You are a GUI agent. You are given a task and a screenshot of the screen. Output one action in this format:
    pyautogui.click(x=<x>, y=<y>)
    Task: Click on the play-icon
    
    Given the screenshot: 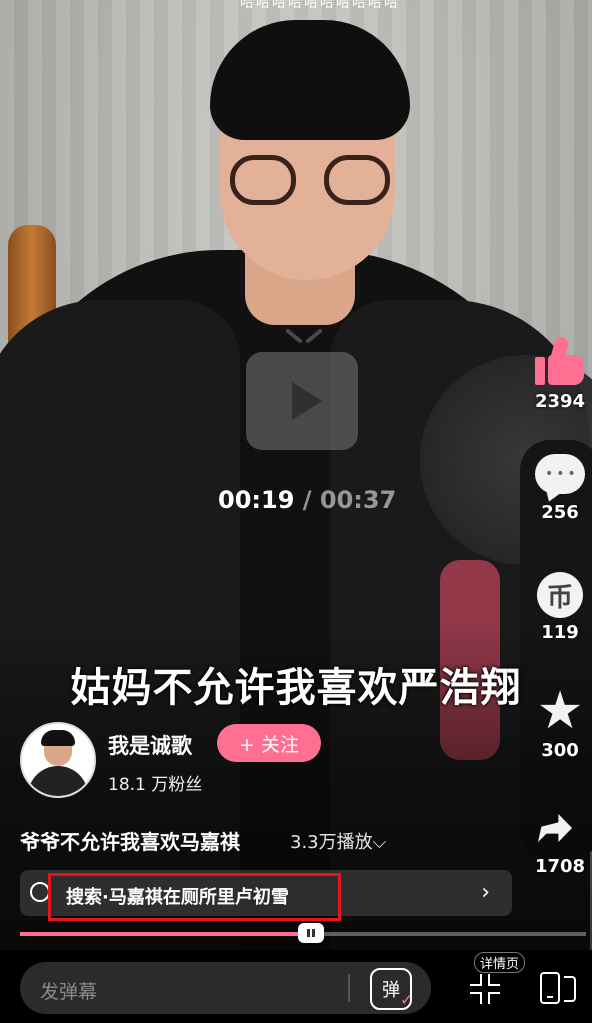 What is the action you would take?
    pyautogui.click(x=307, y=401)
    